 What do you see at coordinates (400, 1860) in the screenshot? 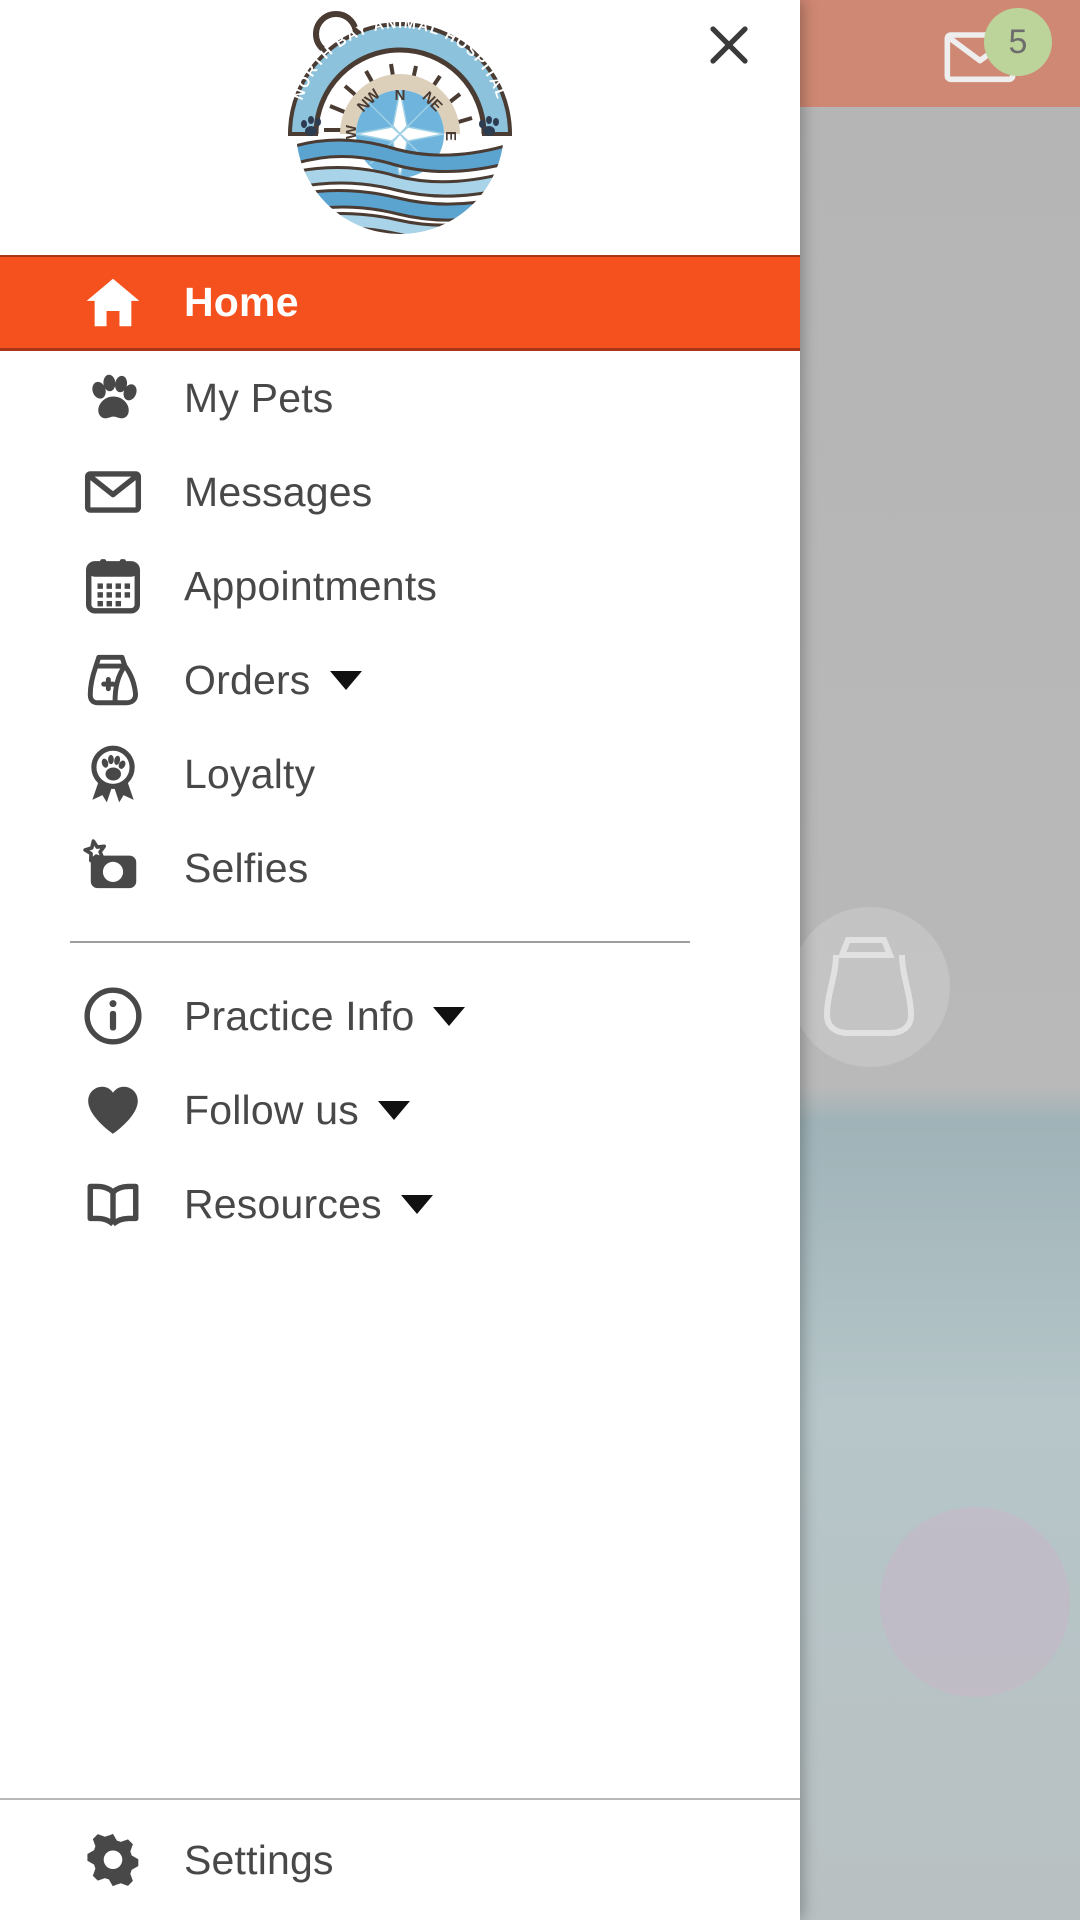
I see `sidebar-item-settings: Settings` at bounding box center [400, 1860].